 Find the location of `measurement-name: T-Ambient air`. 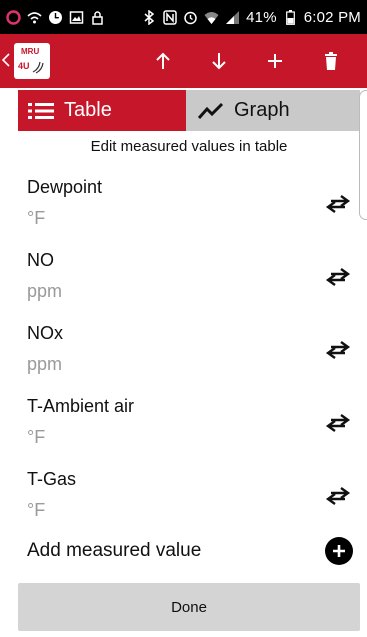

measurement-name: T-Ambient air is located at coordinates (81, 406).